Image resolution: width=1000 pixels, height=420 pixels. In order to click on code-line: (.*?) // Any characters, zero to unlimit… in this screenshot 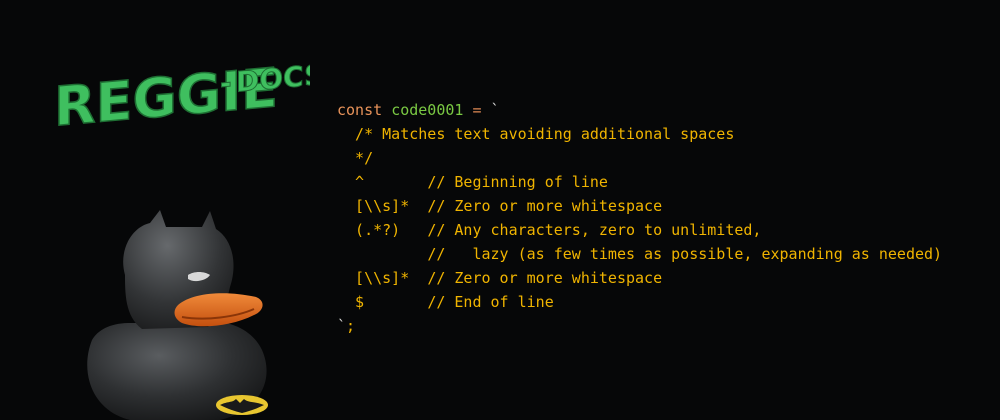, I will do `click(549, 230)`.